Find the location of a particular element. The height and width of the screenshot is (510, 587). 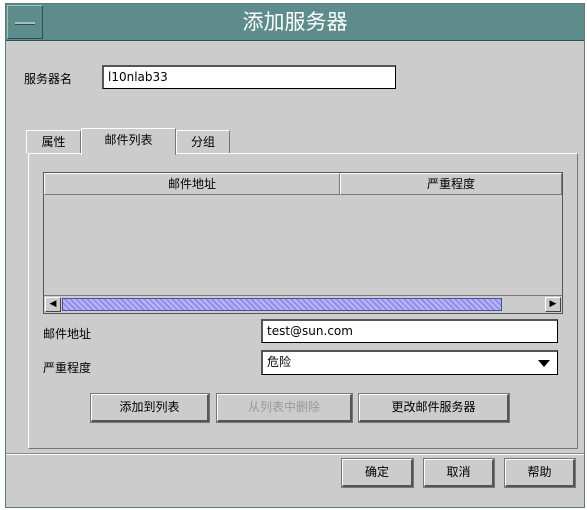

email-label: 邮件地址 is located at coordinates (67, 334).